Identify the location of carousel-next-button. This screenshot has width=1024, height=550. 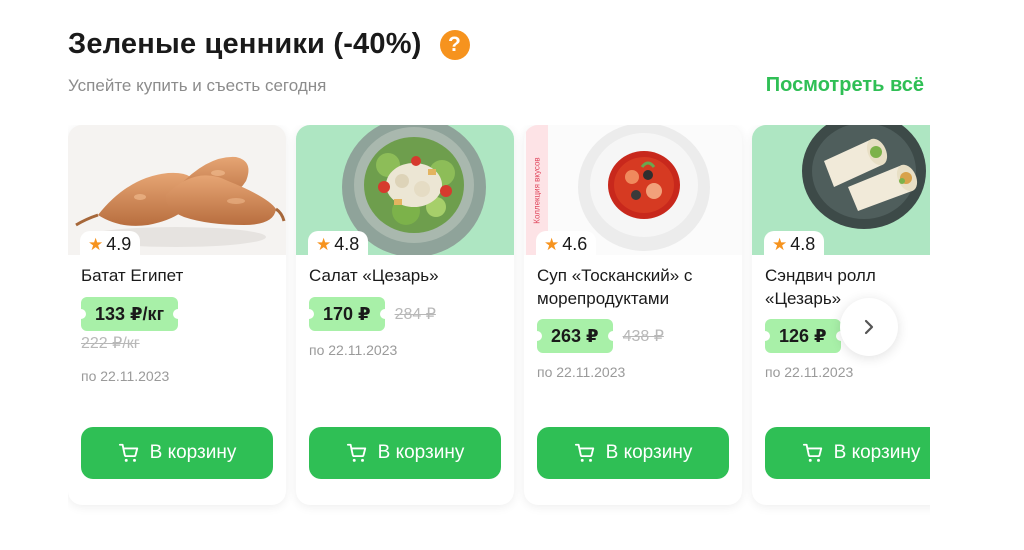
(869, 327).